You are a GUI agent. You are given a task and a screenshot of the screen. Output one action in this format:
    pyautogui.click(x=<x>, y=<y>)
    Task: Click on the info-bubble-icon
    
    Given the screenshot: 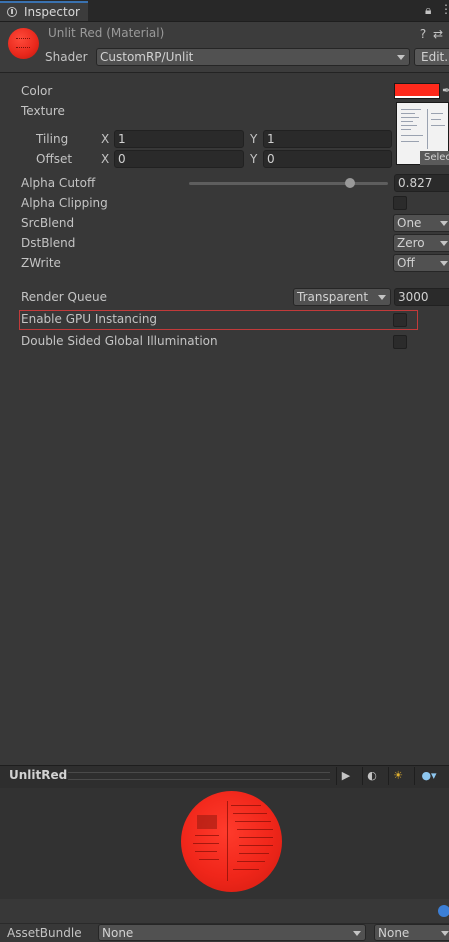 What is the action you would take?
    pyautogui.click(x=443, y=911)
    